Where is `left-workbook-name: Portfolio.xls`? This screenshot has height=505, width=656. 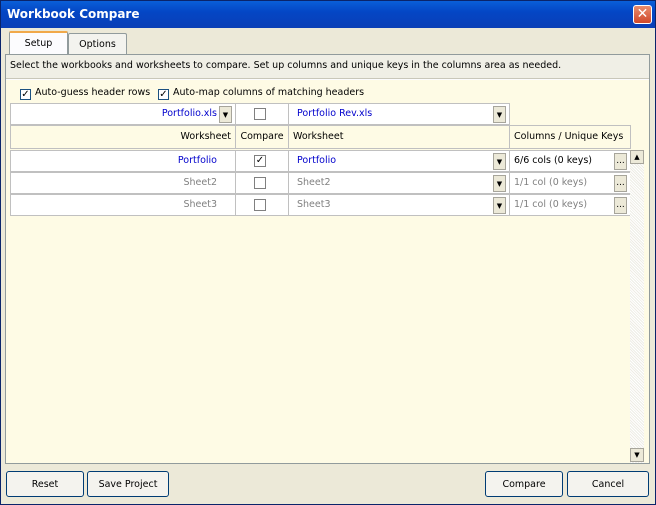 left-workbook-name: Portfolio.xls is located at coordinates (189, 113).